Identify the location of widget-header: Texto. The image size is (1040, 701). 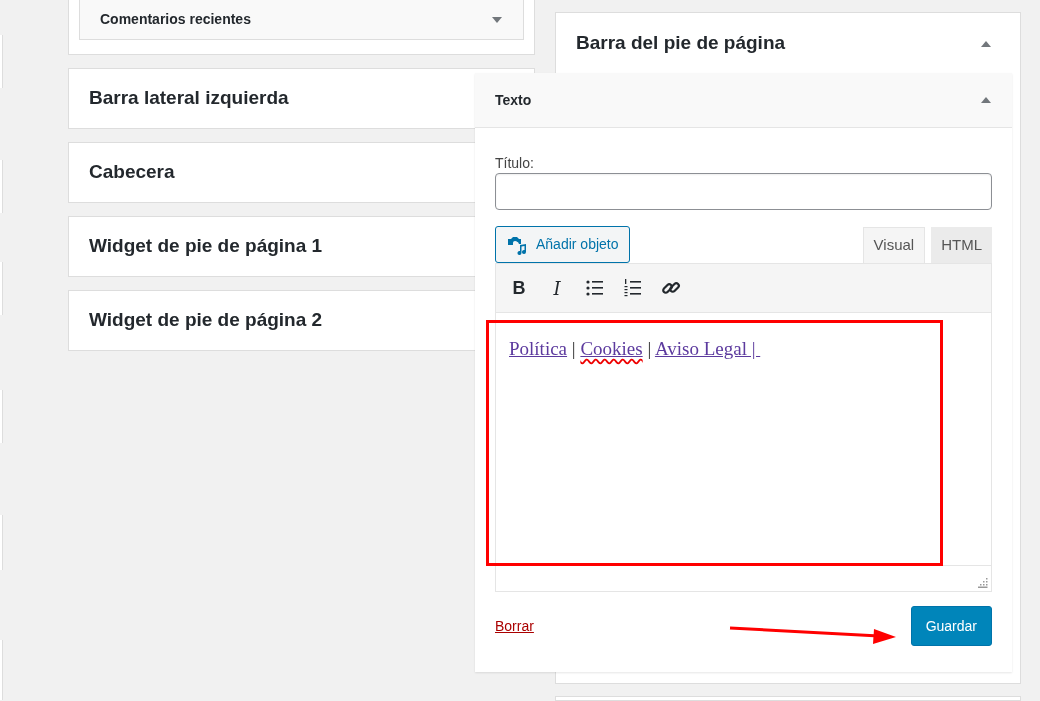
(743, 100).